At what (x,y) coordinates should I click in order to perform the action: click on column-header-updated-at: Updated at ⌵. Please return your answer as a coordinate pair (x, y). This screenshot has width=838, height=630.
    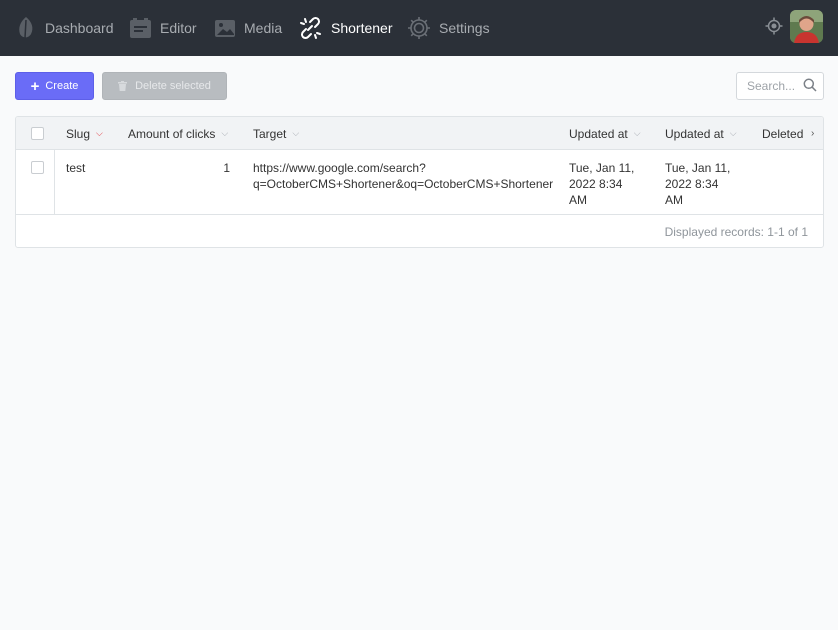
    Looking at the image, I should click on (605, 133).